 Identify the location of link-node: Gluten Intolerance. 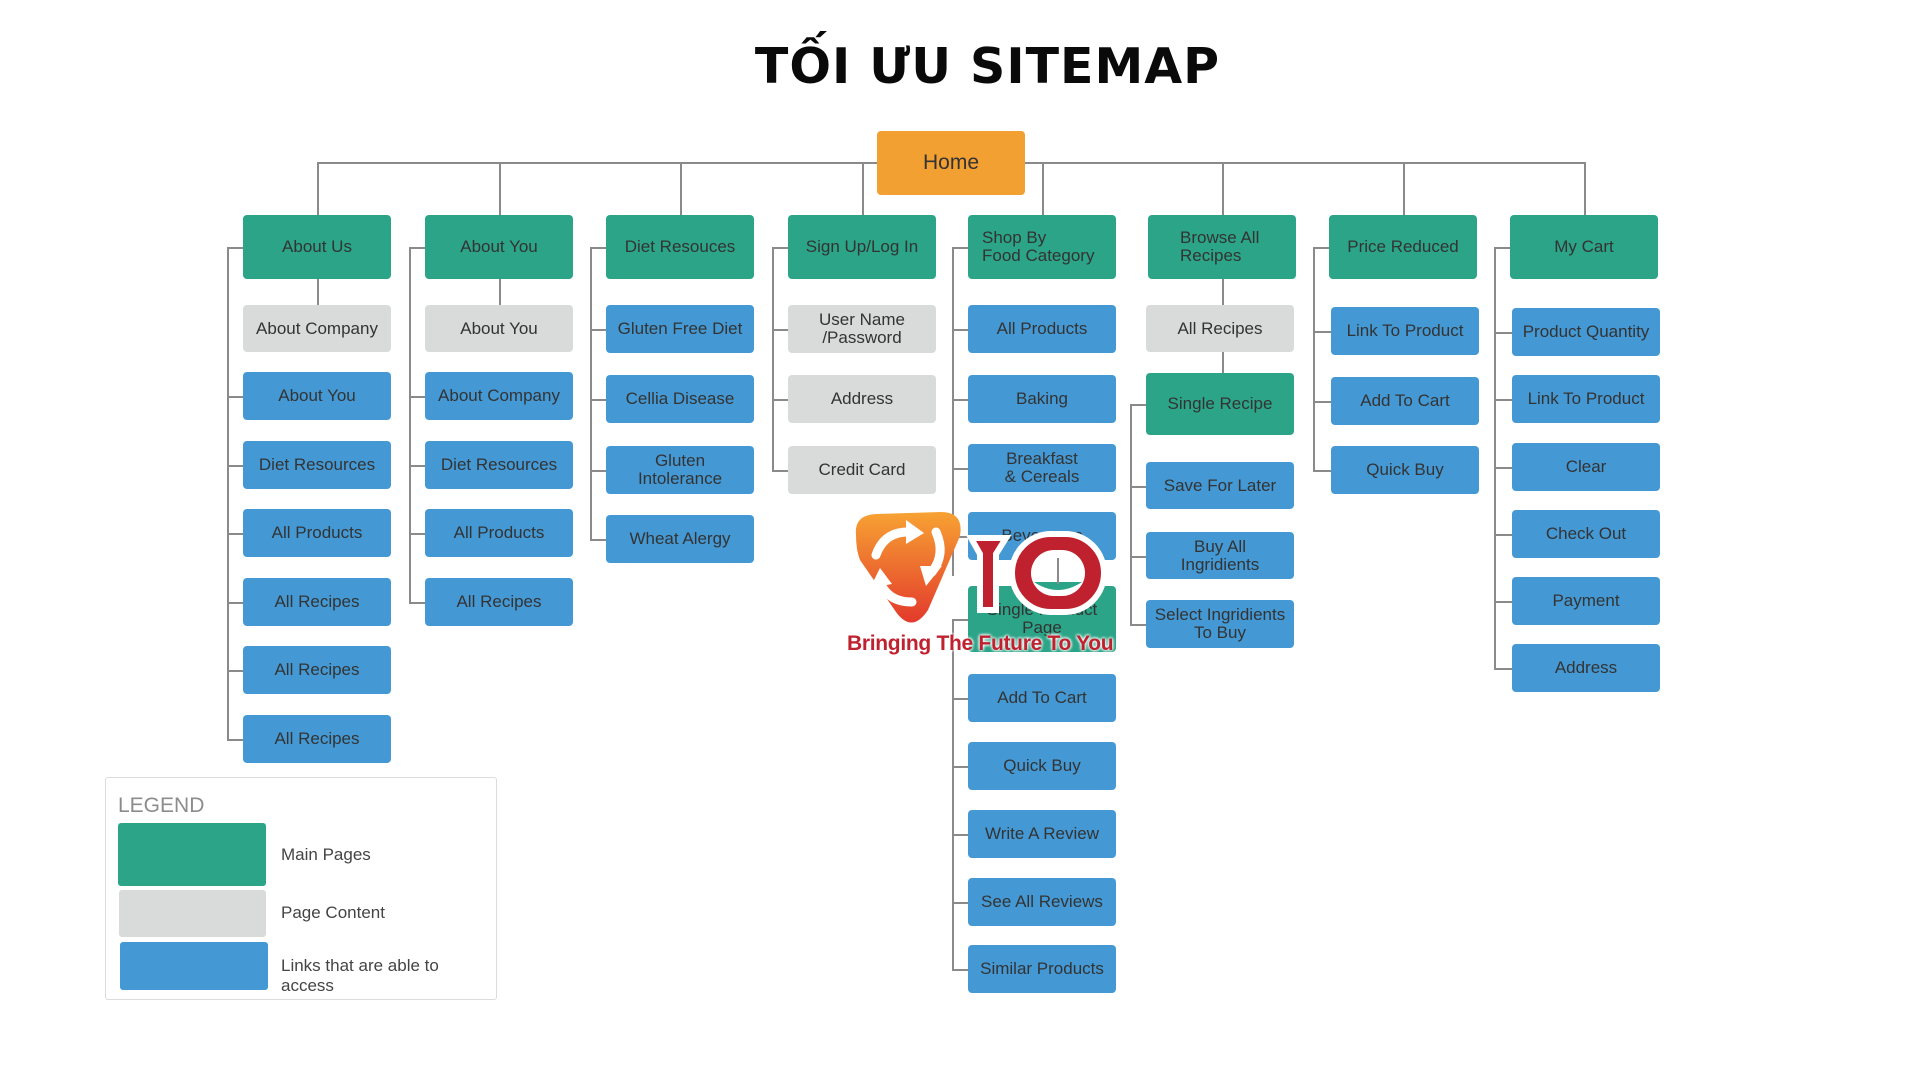
(680, 470).